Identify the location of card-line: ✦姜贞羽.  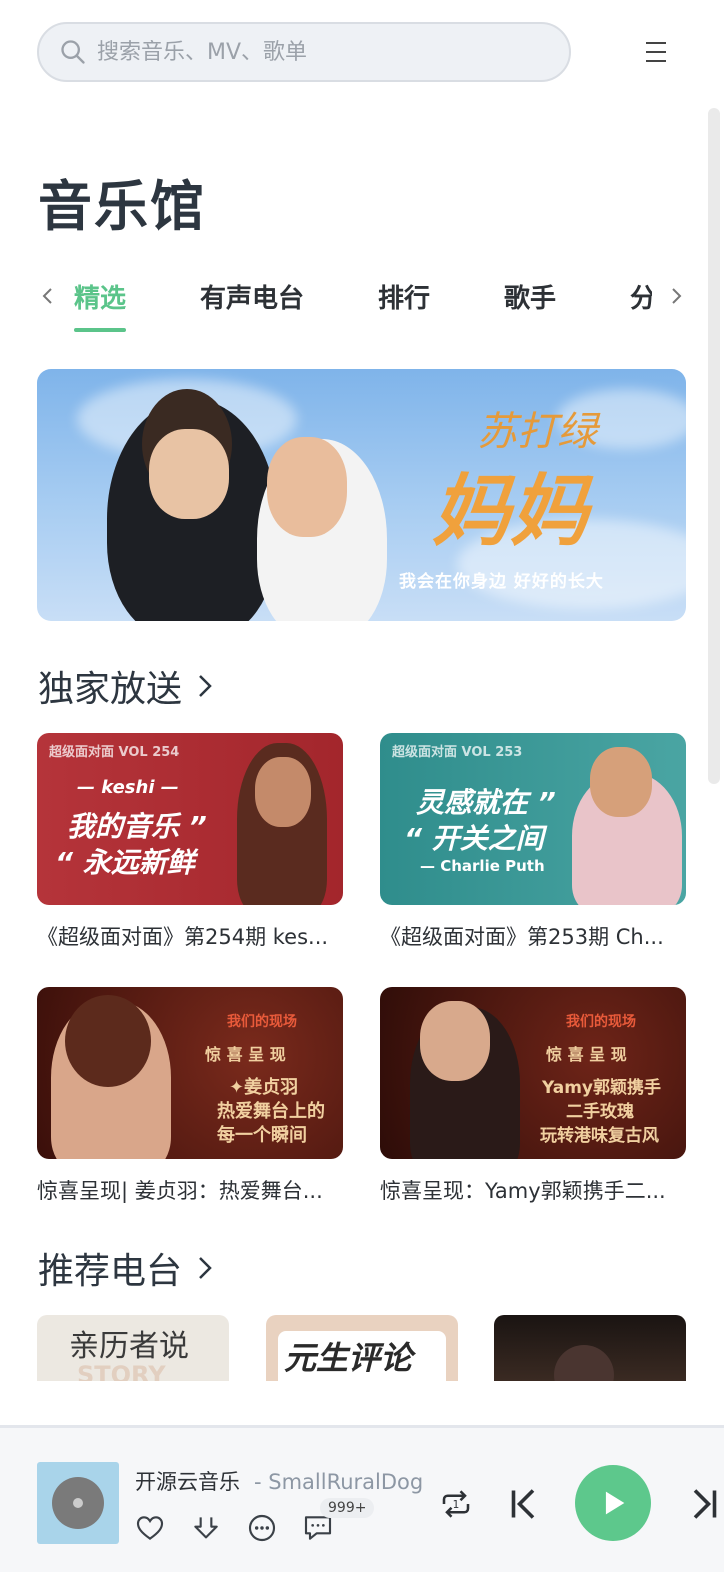
(264, 1087).